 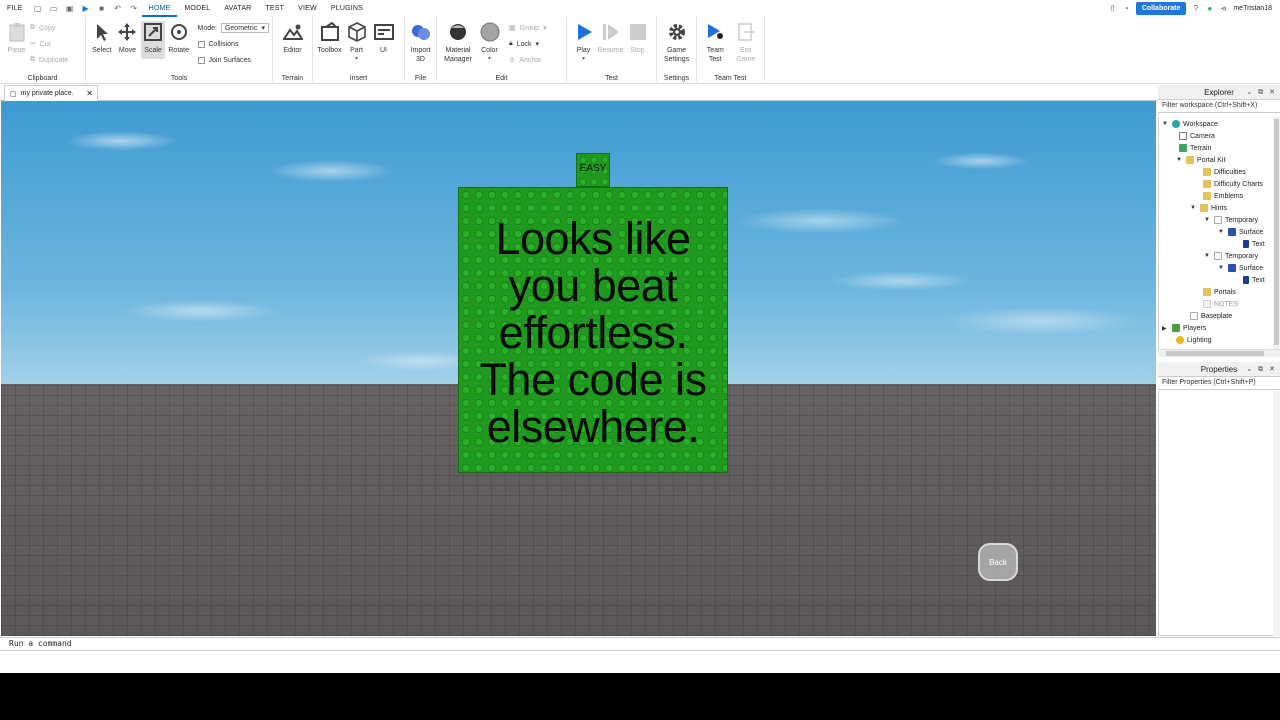 I want to click on resume-button: Resume, so click(x=610, y=38).